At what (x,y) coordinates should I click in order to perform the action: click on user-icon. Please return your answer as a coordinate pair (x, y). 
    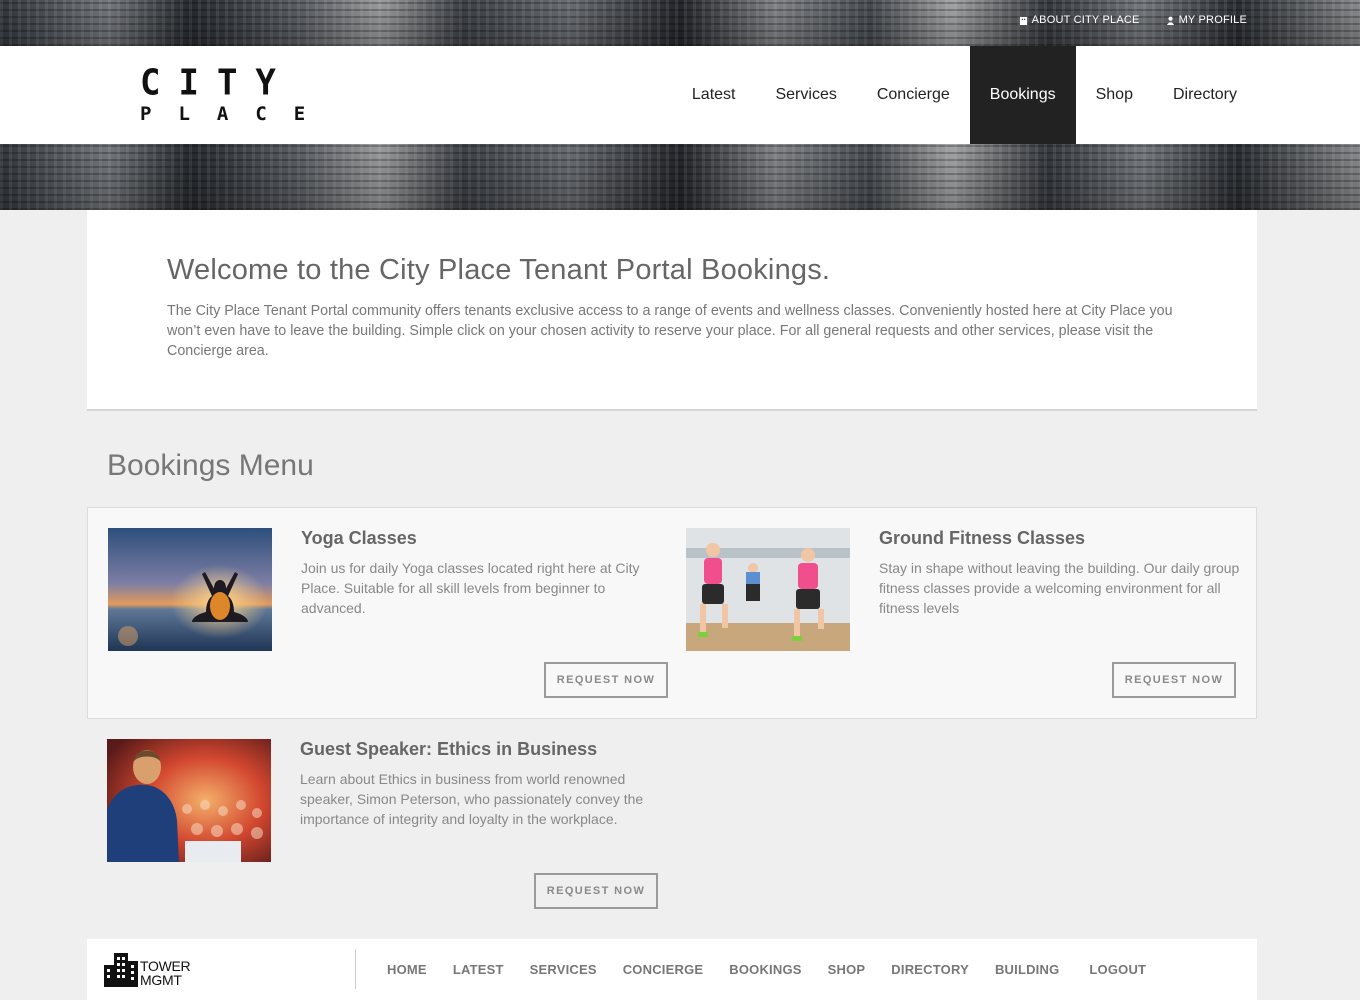
    Looking at the image, I should click on (1170, 20).